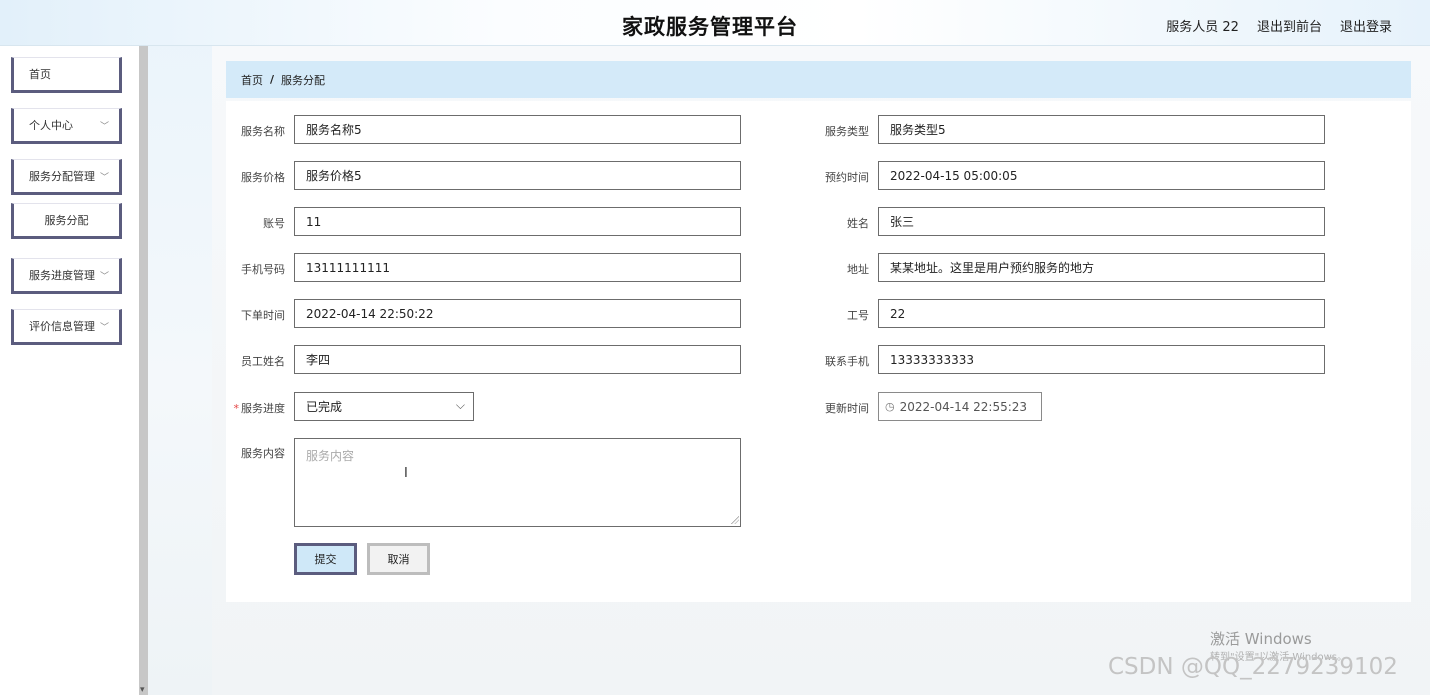  I want to click on sidebar-item-label: 评价信息管理, so click(62, 326).